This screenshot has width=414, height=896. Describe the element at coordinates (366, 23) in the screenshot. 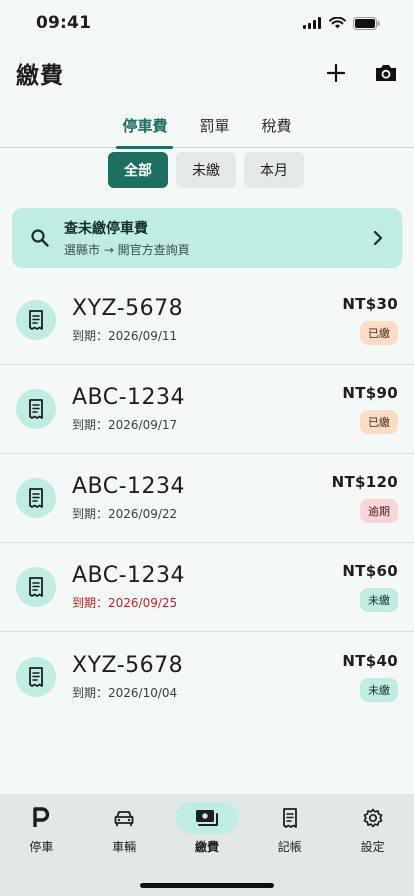

I see `battery-icon` at that location.